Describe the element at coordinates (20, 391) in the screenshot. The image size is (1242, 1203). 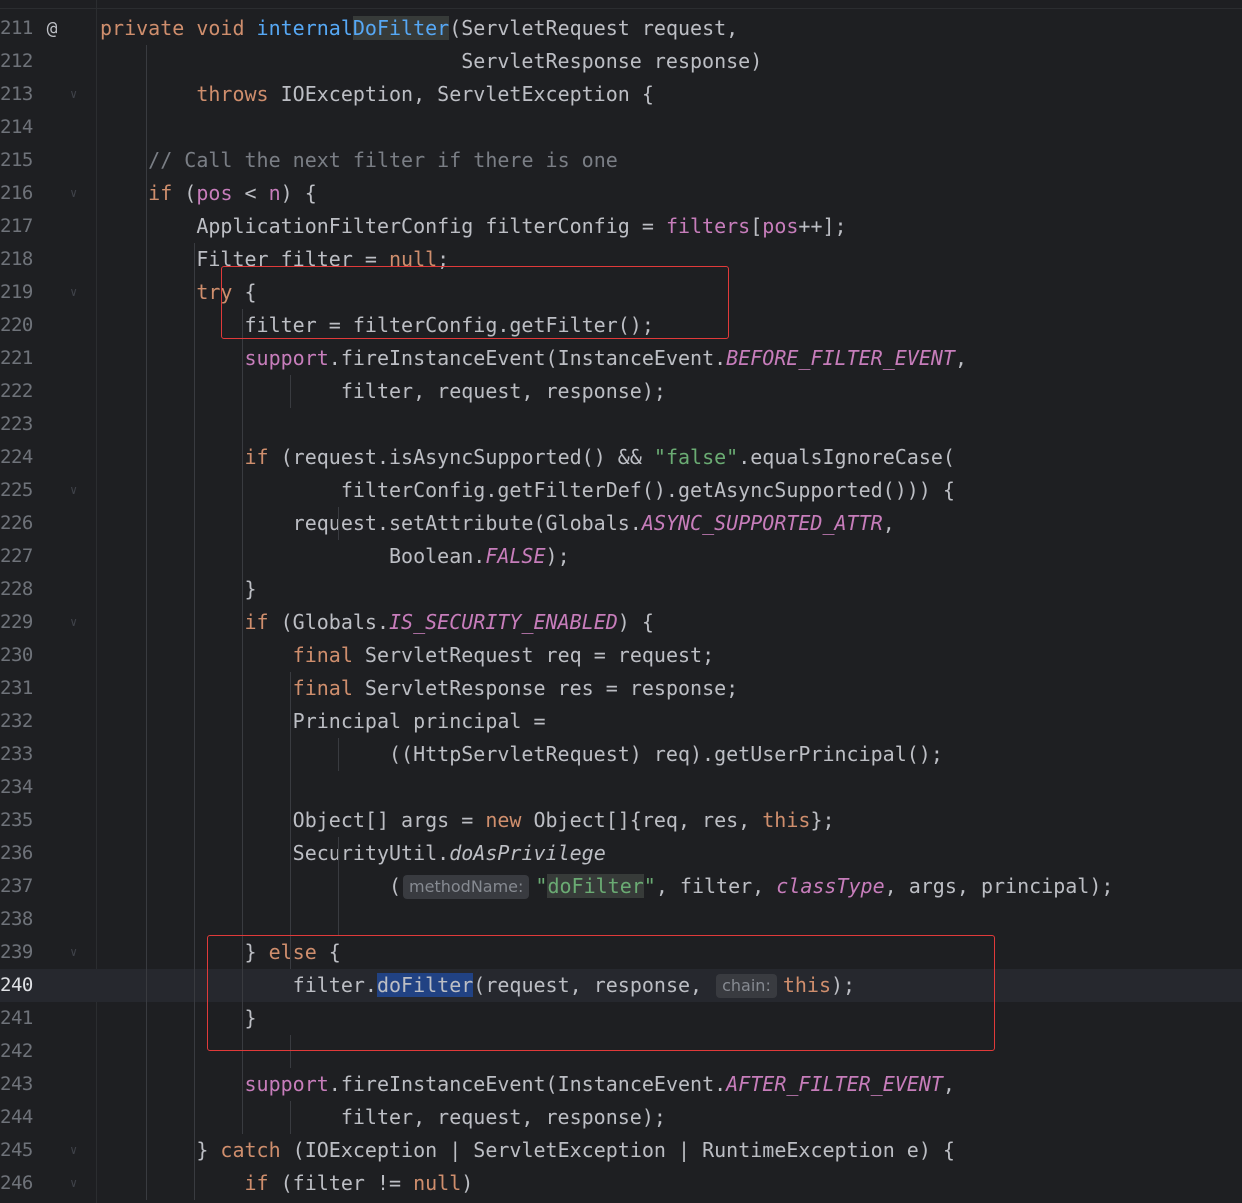
I see `line-number: 222` at that location.